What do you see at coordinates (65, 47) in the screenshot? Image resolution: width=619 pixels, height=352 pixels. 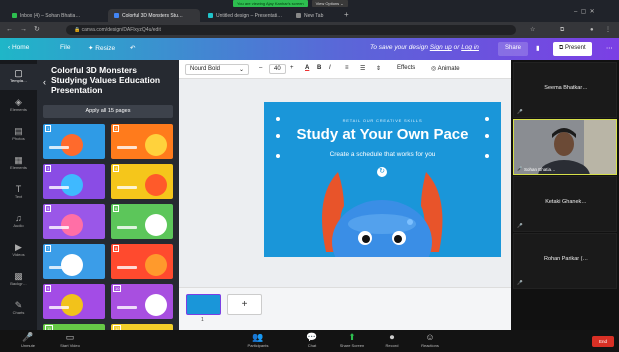 I see `file-menu: File` at bounding box center [65, 47].